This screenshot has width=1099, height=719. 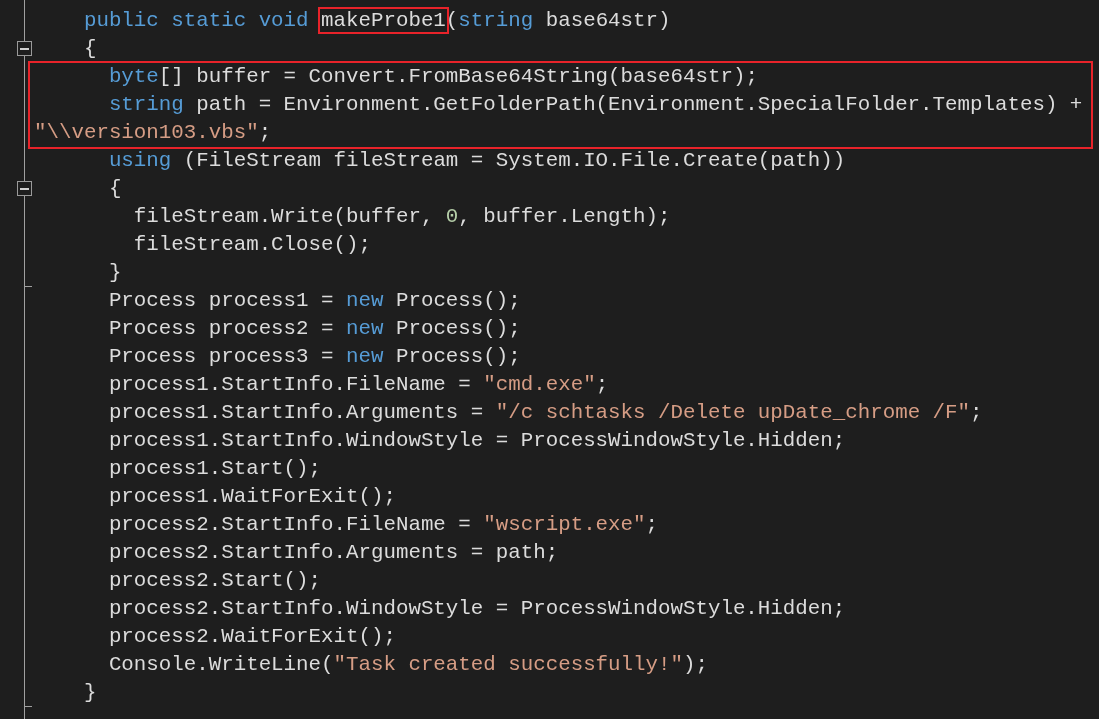 What do you see at coordinates (251, 637) in the screenshot?
I see `code-line: process2.WaitForExit();` at bounding box center [251, 637].